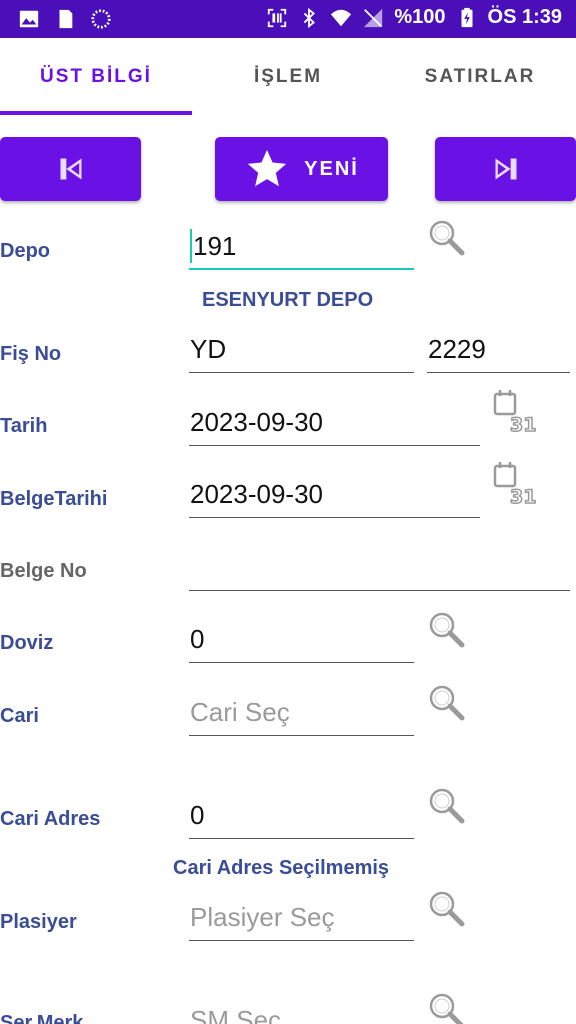 The image size is (576, 1024). Describe the element at coordinates (301, 1012) in the screenshot. I see `ser-merk-field: SM Seç` at that location.